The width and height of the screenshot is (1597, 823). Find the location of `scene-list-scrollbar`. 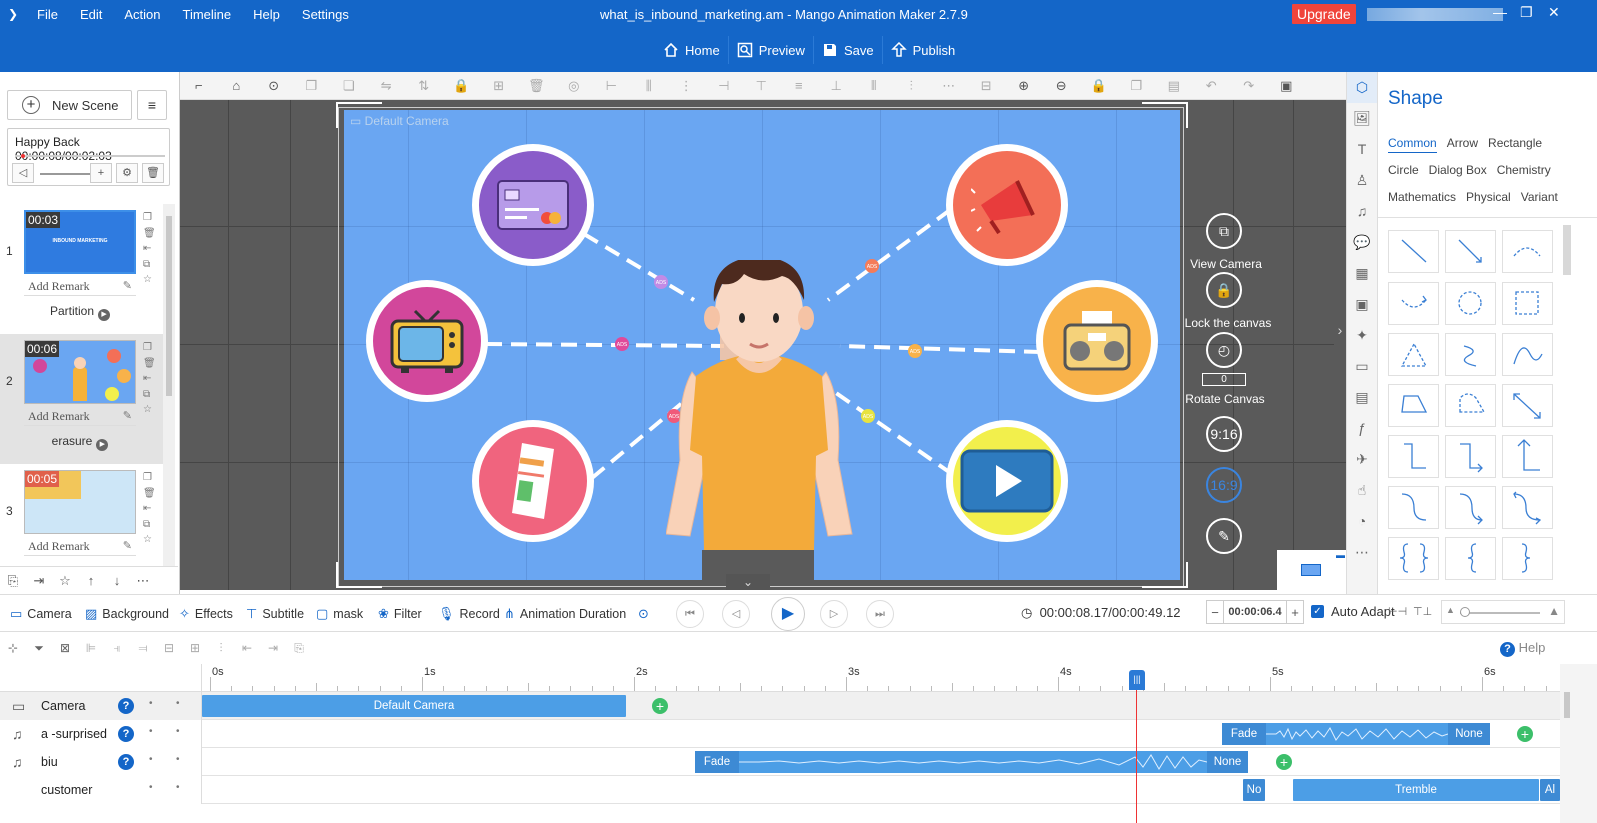

scene-list-scrollbar is located at coordinates (169, 391).